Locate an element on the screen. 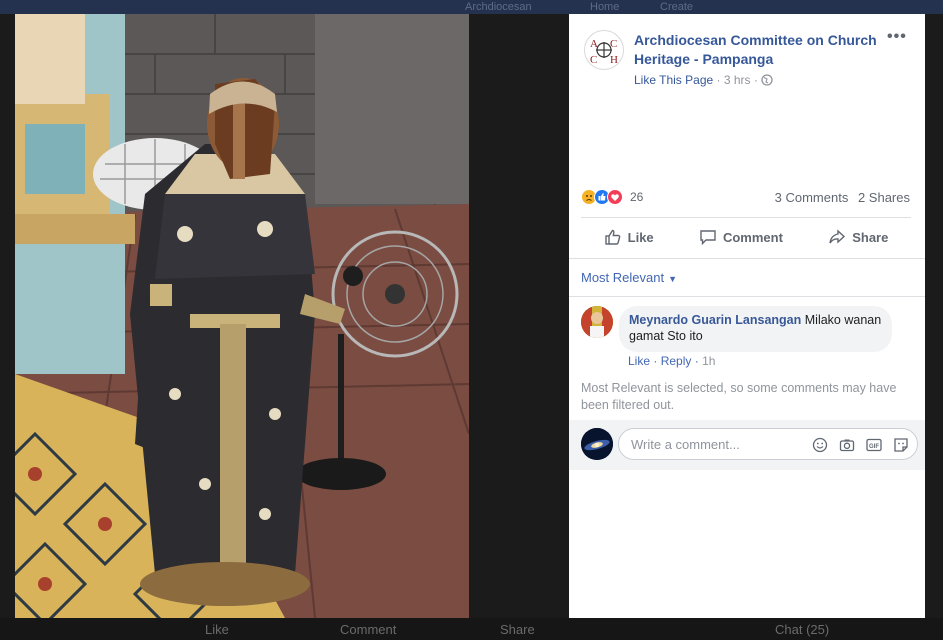 The width and height of the screenshot is (943, 640). bg-like: Like is located at coordinates (217, 629).